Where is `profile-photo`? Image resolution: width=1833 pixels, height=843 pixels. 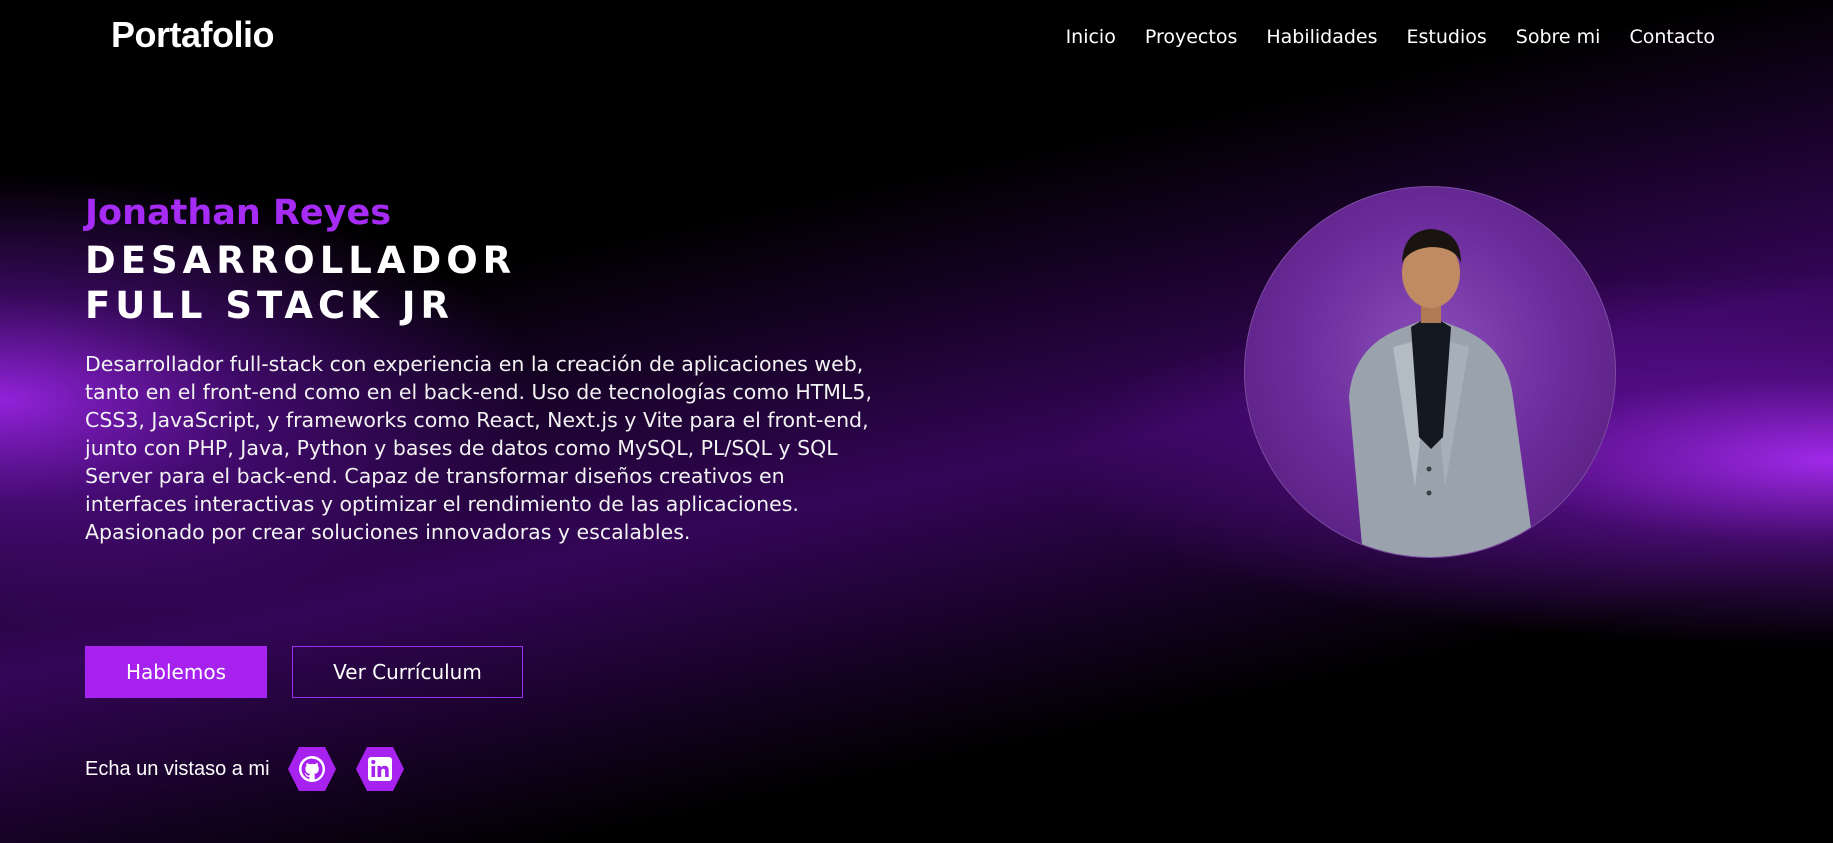
profile-photo is located at coordinates (1430, 372).